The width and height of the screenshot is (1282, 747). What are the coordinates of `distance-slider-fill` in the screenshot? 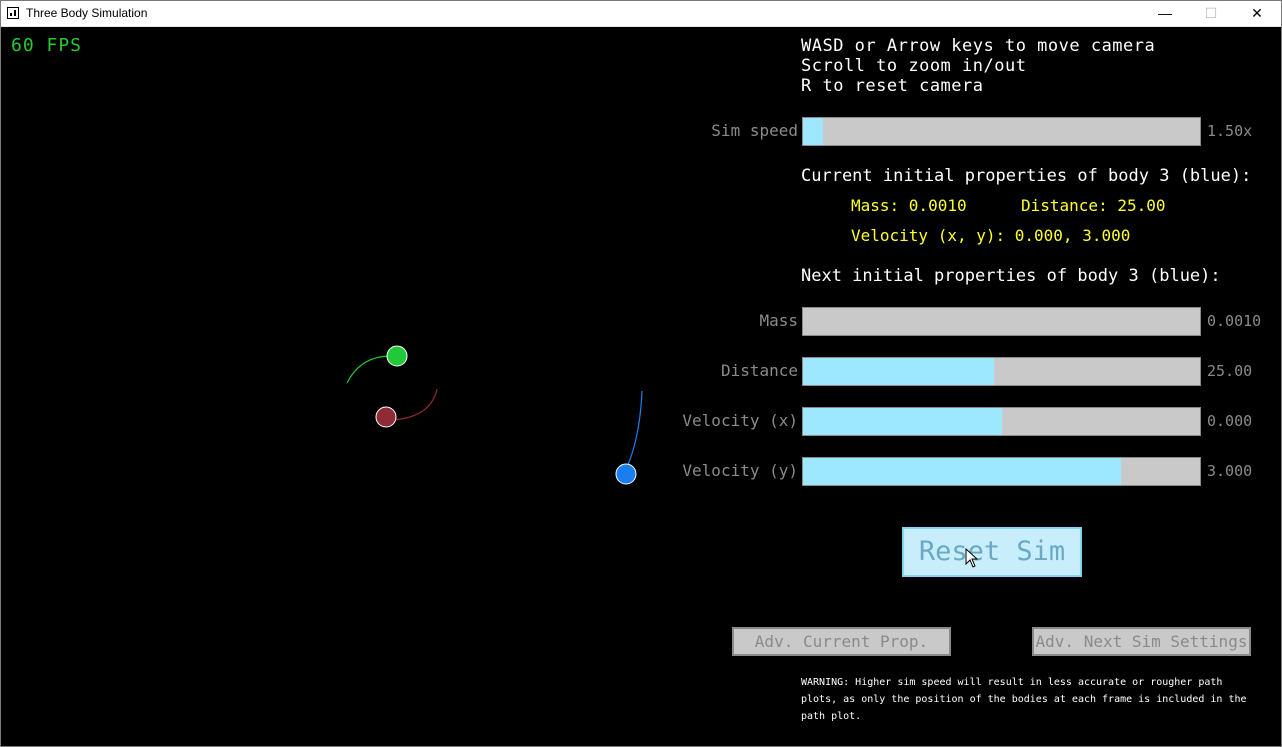 It's located at (898, 371).